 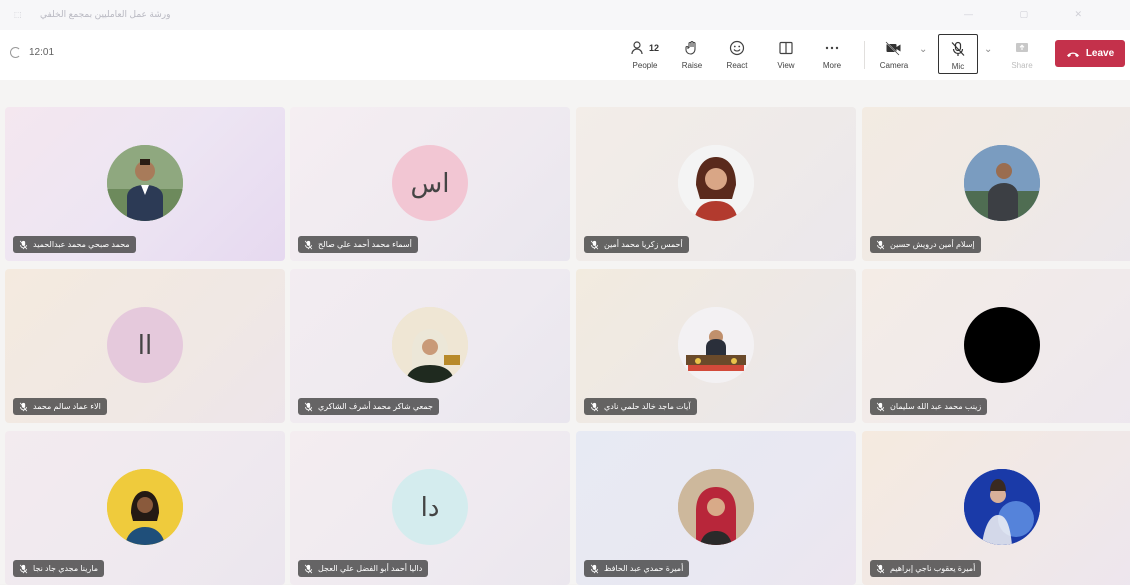 I want to click on people-button: 12 People, so click(x=645, y=54).